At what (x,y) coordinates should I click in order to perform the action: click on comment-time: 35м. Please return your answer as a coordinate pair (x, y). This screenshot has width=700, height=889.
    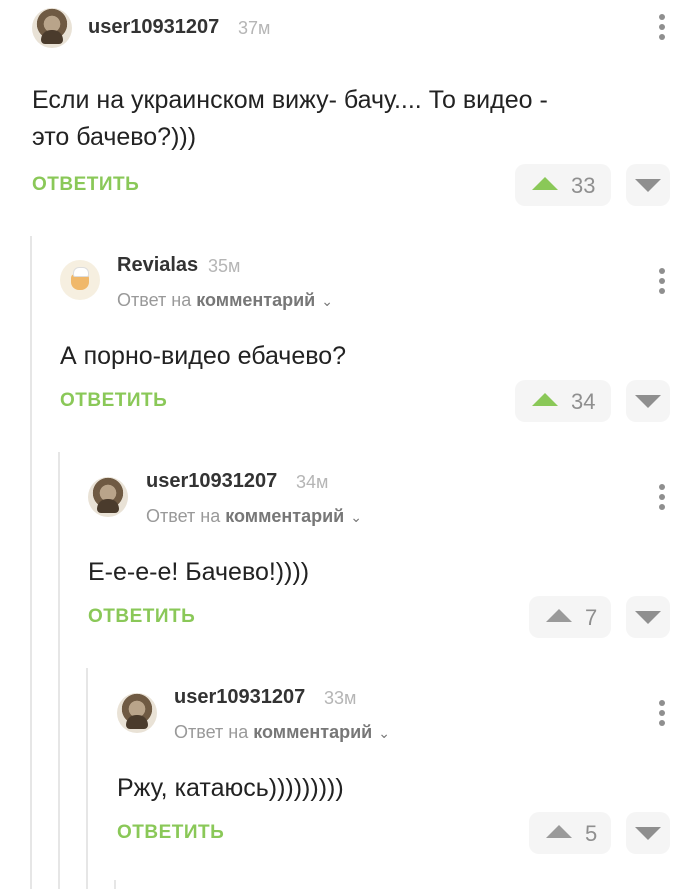
    Looking at the image, I should click on (224, 266).